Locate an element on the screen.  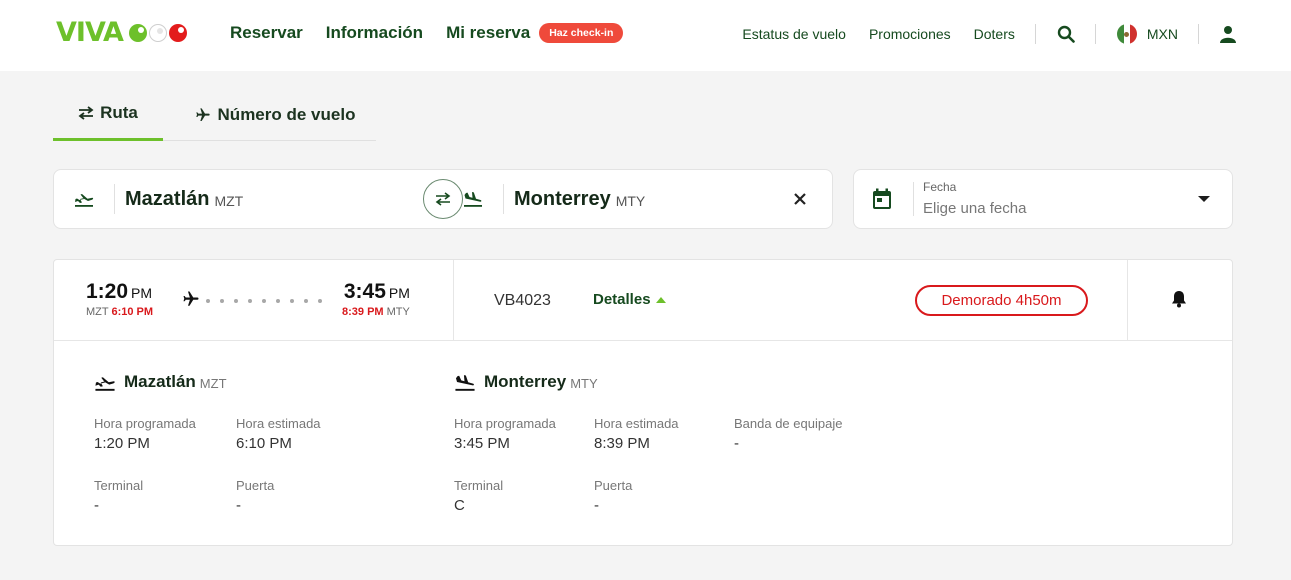
departure-code: MZT is located at coordinates (97, 312).